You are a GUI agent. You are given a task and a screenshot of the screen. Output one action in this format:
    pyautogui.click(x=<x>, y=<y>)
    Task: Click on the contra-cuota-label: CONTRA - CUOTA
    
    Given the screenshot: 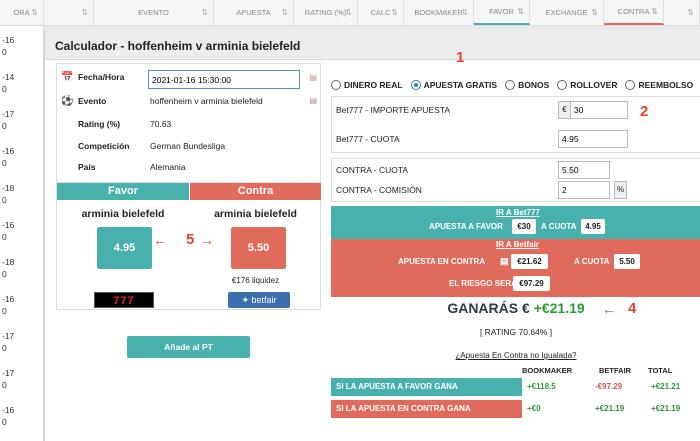 What is the action you would take?
    pyautogui.click(x=372, y=170)
    